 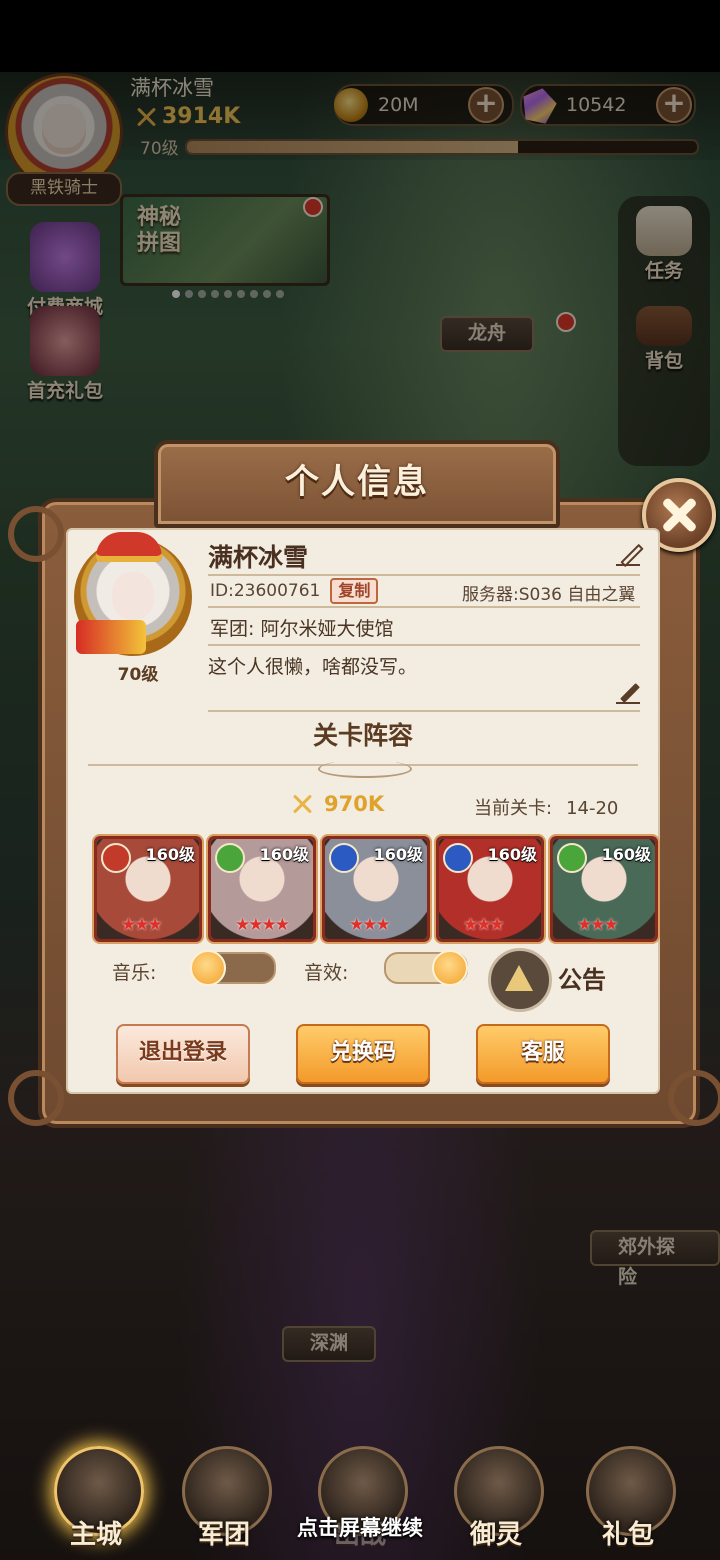 I want to click on avatar-face, so click(x=133, y=596).